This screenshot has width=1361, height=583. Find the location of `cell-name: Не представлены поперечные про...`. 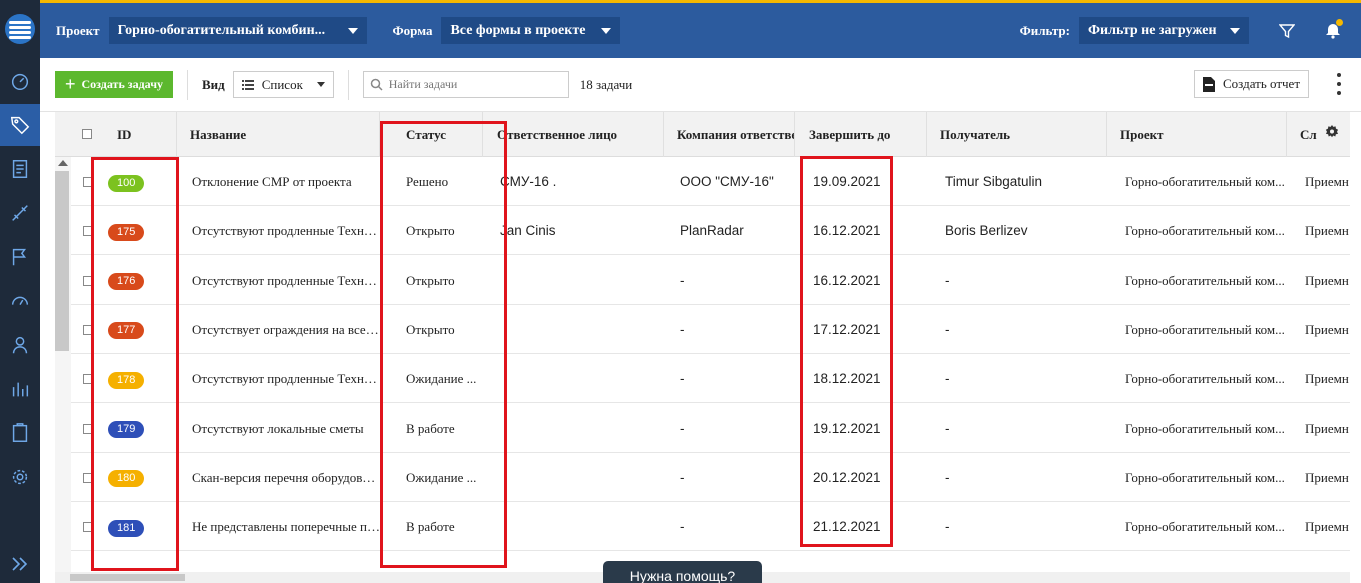

cell-name: Не представлены поперечные про... is located at coordinates (286, 527).